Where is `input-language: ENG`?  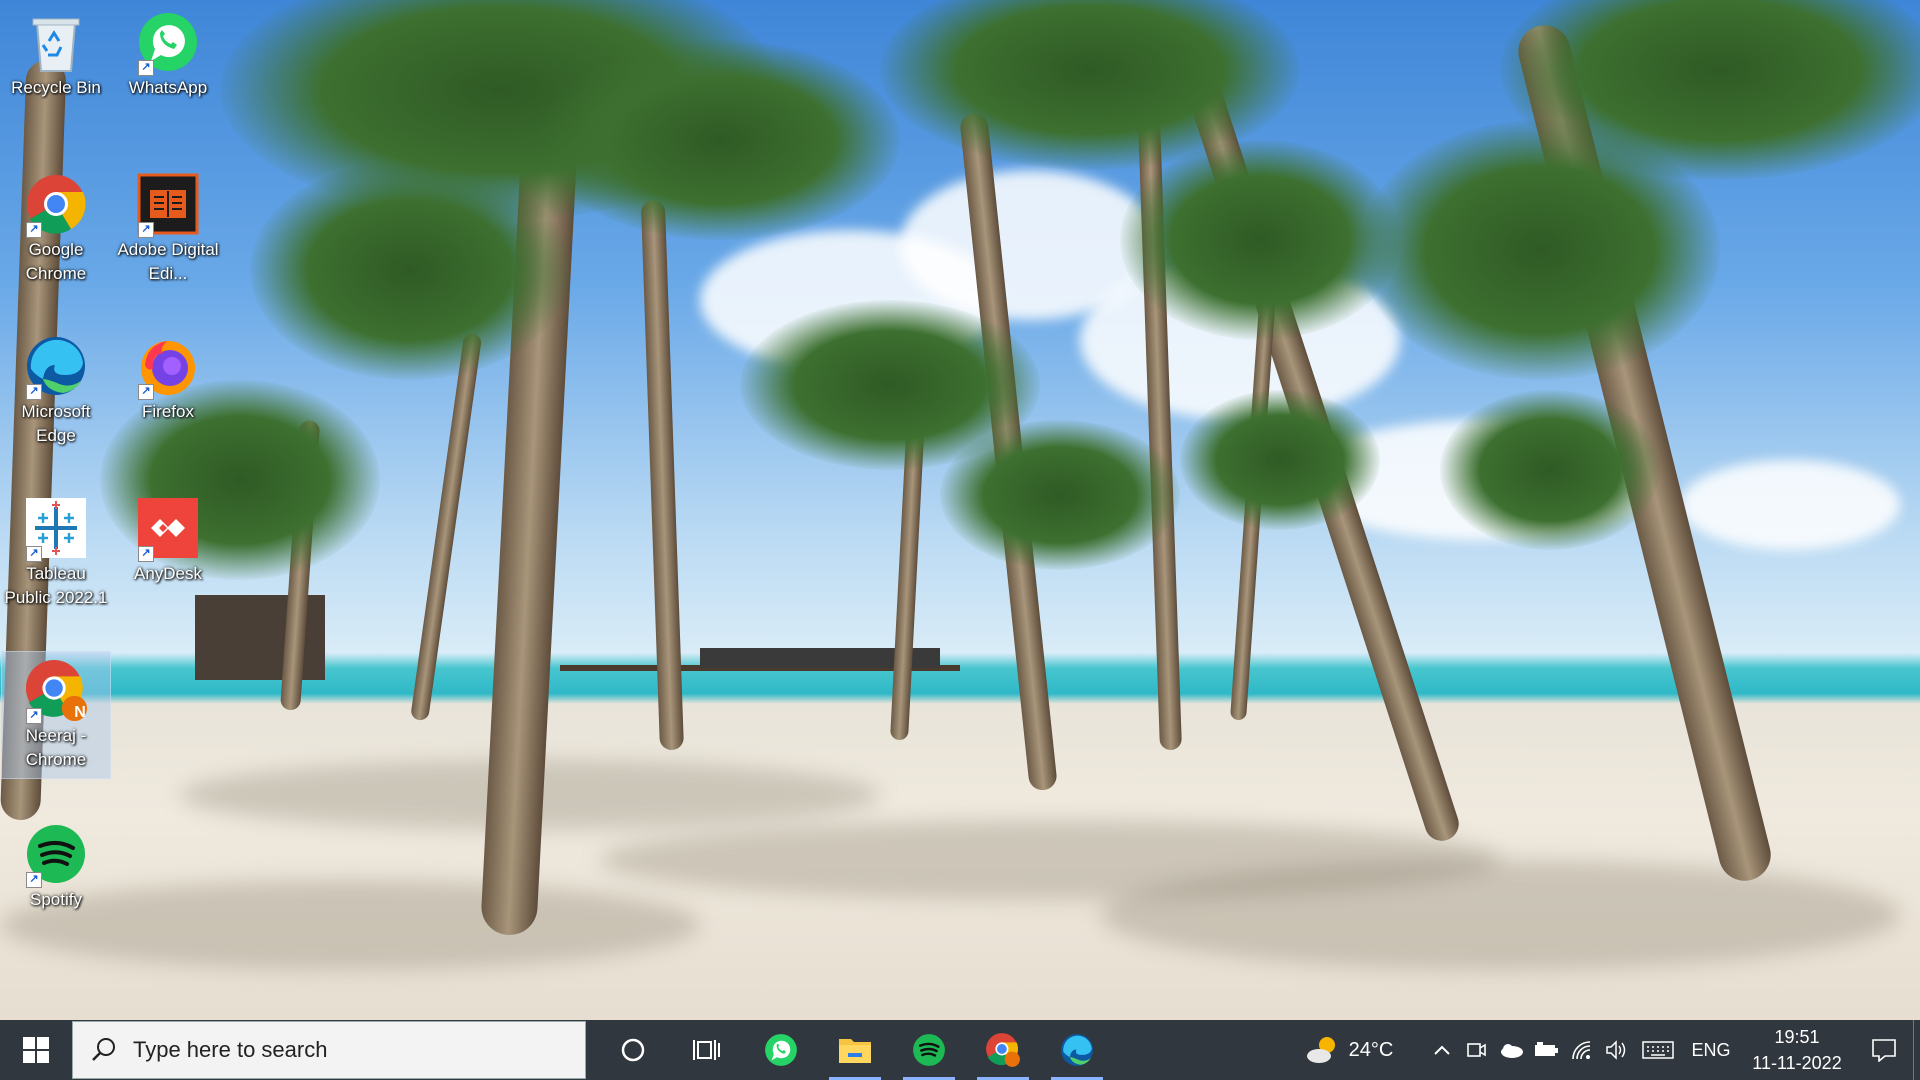 input-language: ENG is located at coordinates (1711, 1050).